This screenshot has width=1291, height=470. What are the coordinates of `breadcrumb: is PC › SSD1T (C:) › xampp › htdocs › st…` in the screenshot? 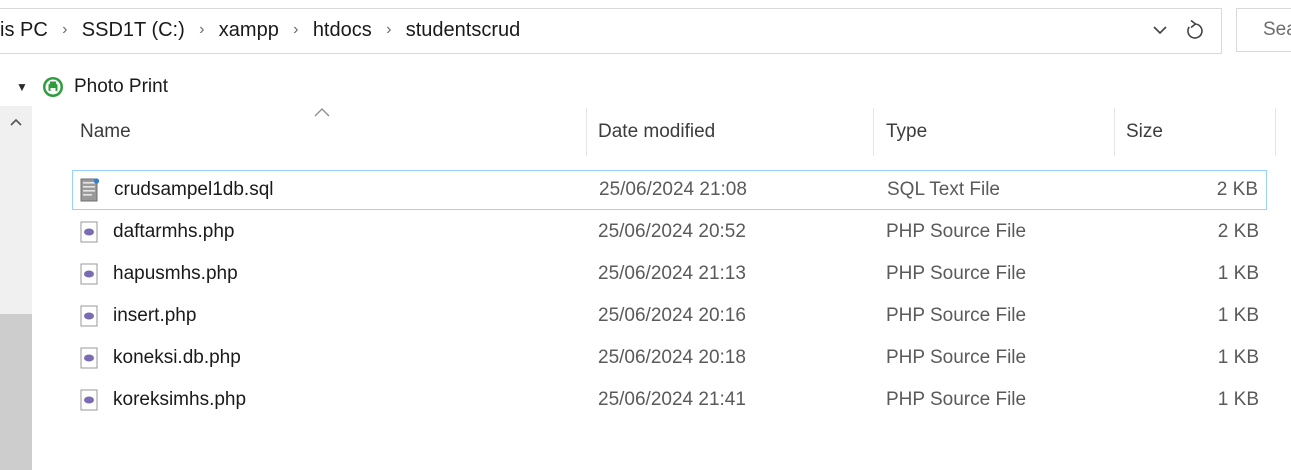 It's located at (263, 30).